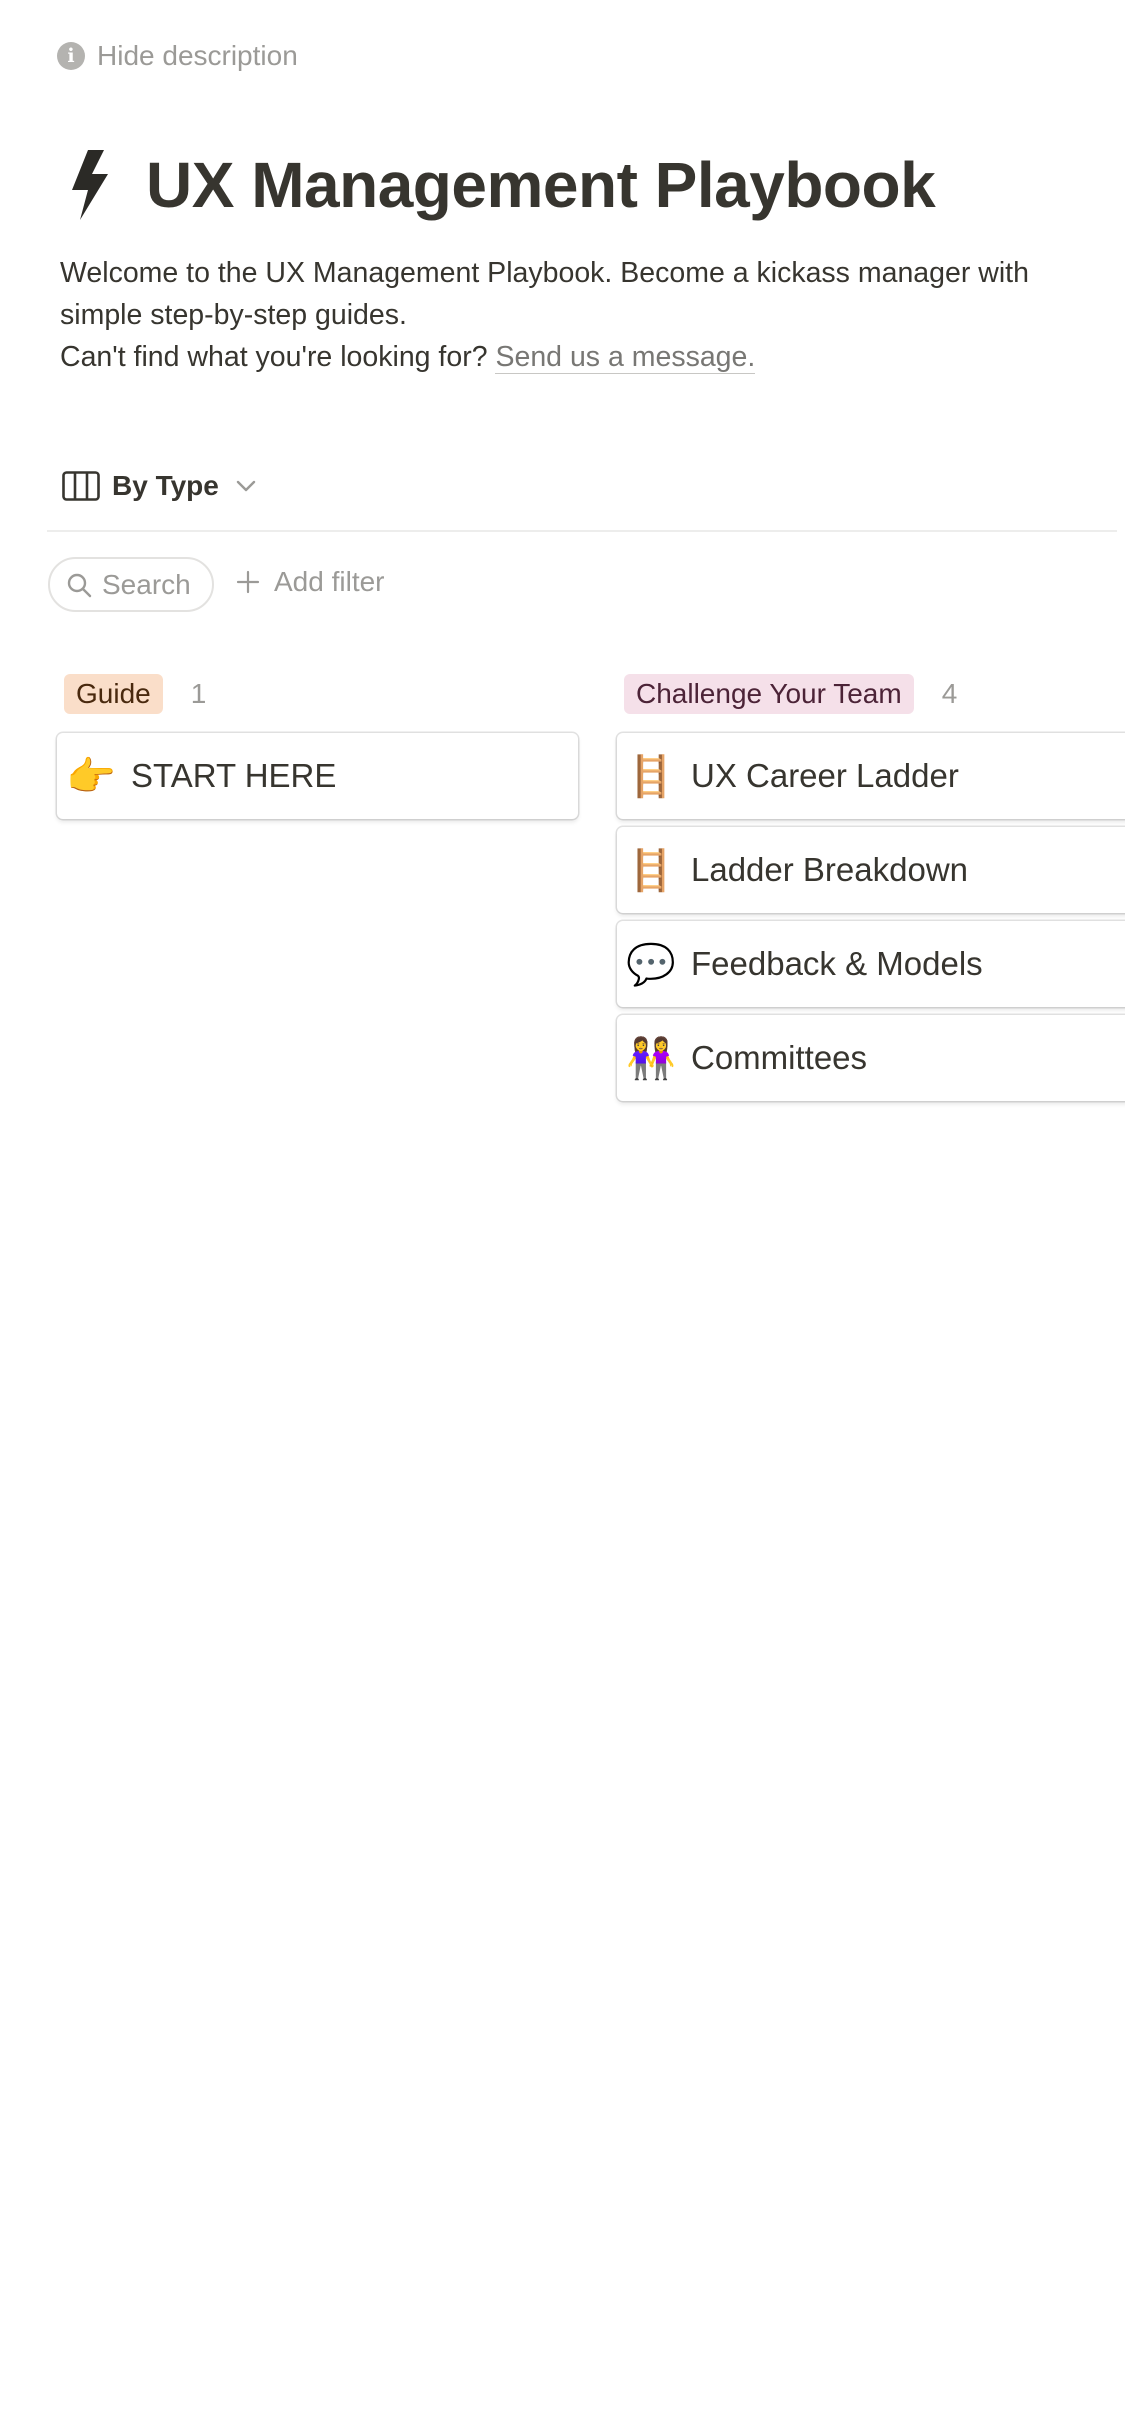 The height and width of the screenshot is (2436, 1125). What do you see at coordinates (871, 1058) in the screenshot?
I see `card-committees: 👭 Committees` at bounding box center [871, 1058].